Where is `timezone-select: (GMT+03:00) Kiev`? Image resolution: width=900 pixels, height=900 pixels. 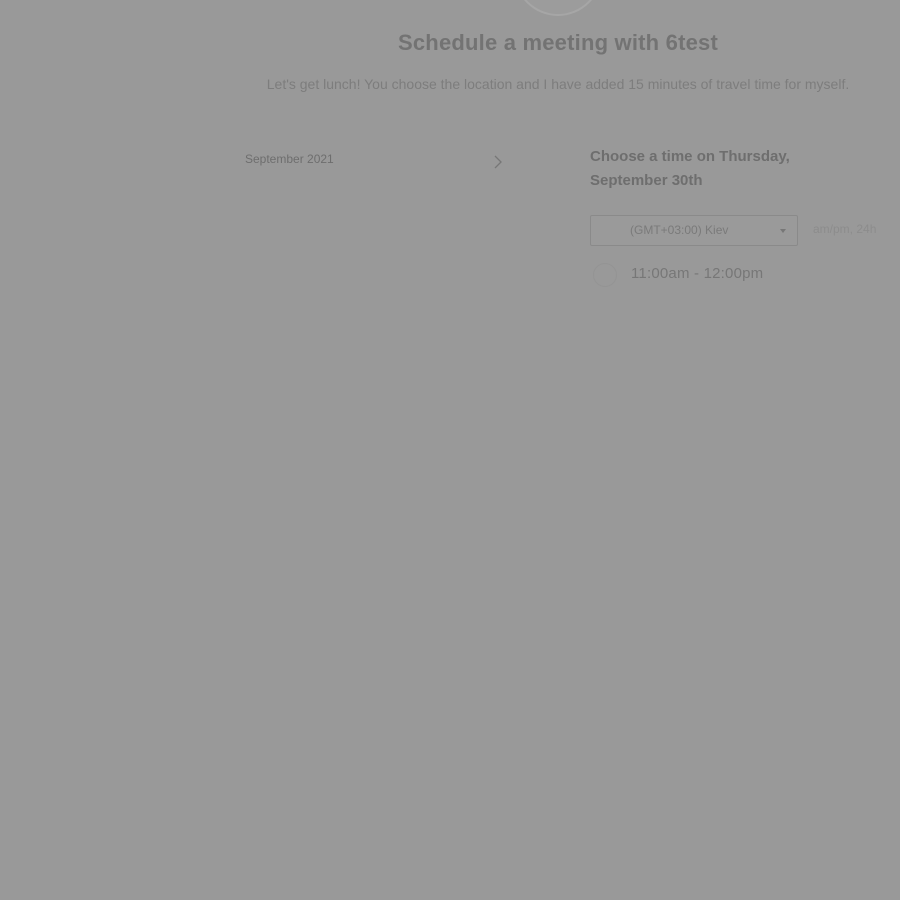
timezone-select: (GMT+03:00) Kiev is located at coordinates (694, 230).